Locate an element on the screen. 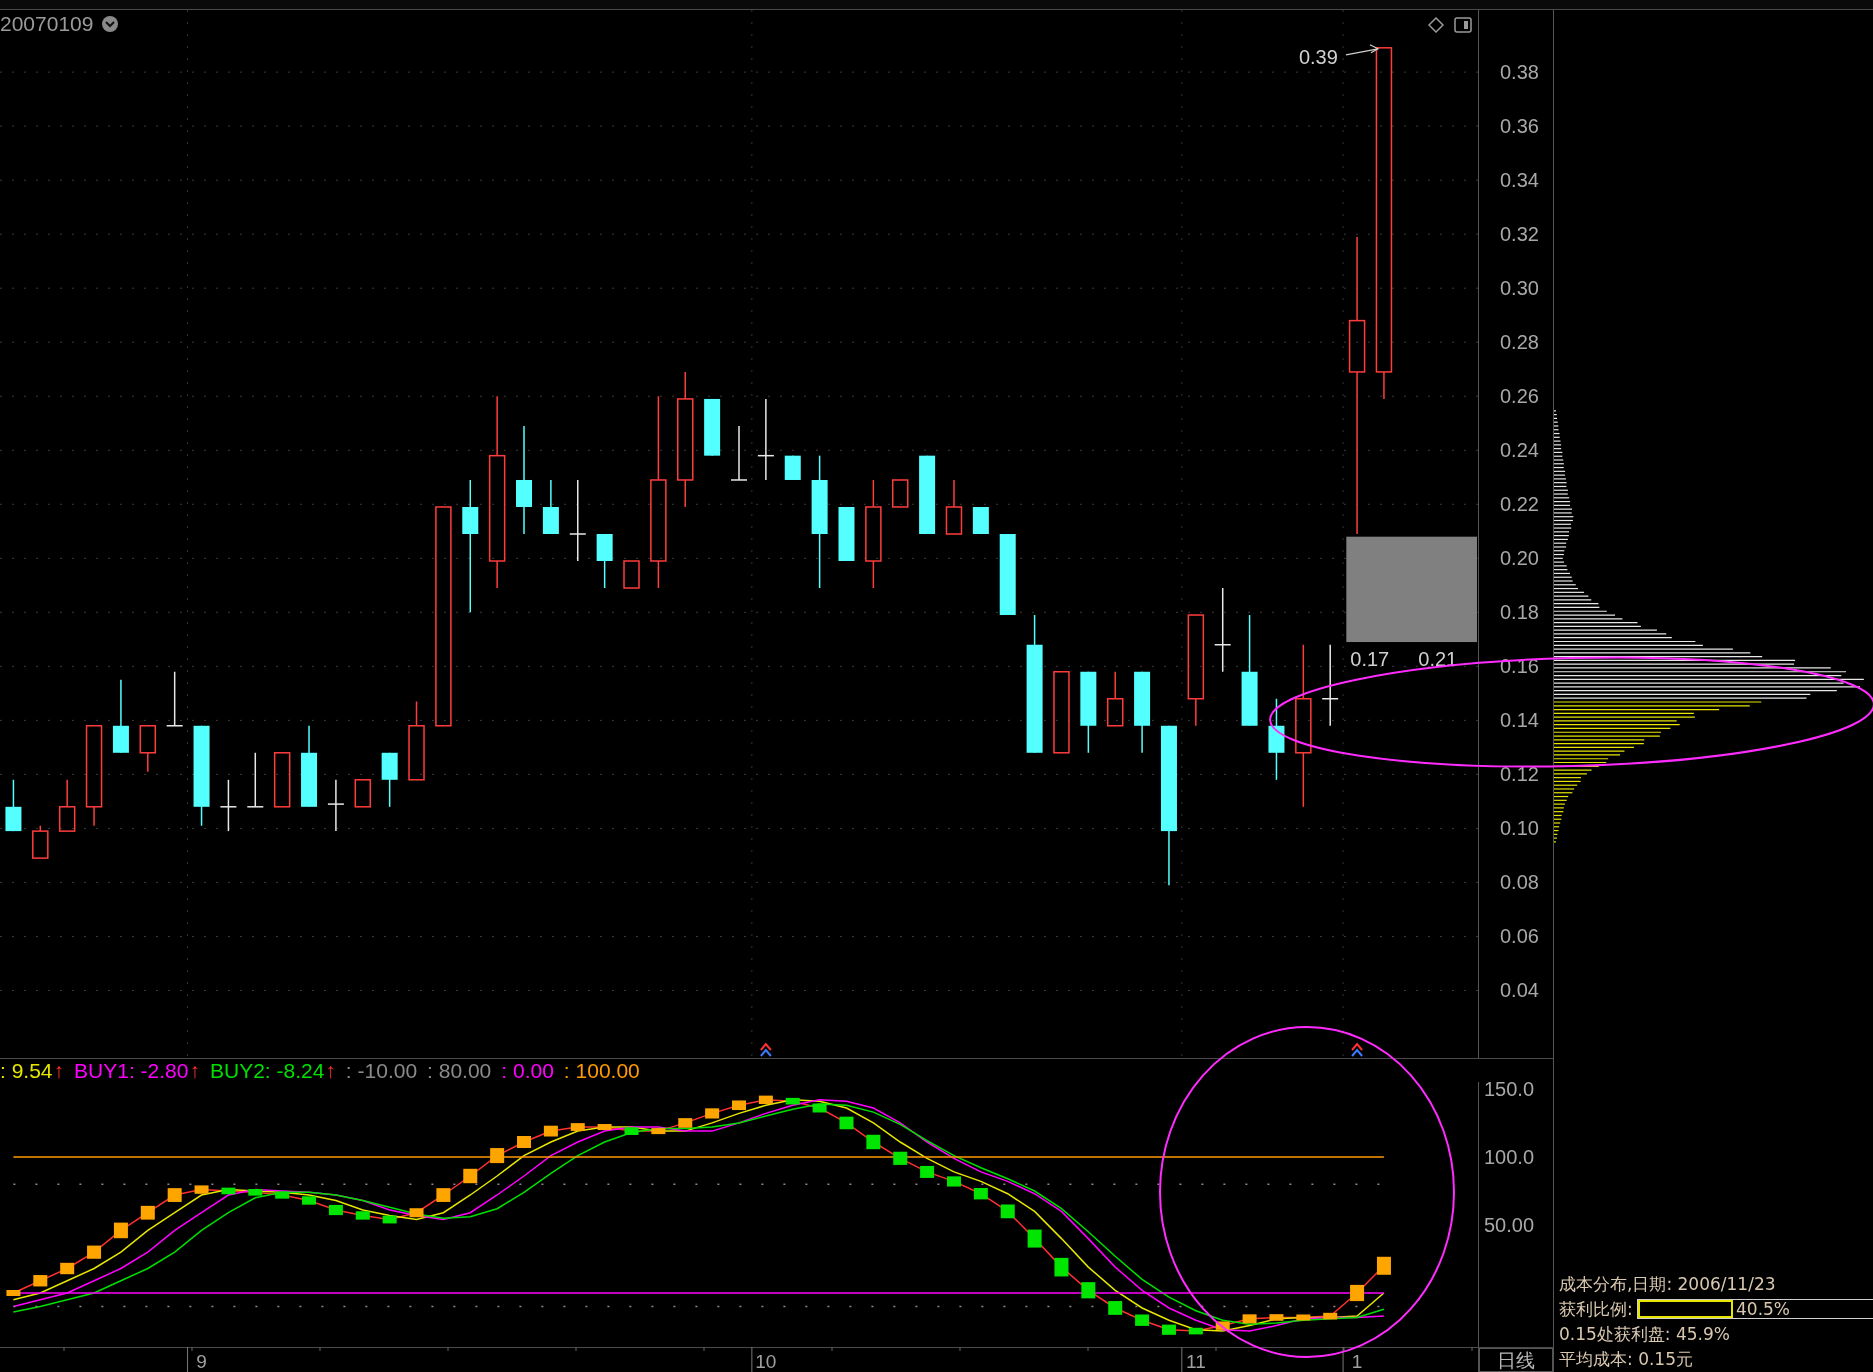 The width and height of the screenshot is (1873, 1372). axis-label: 0.10 is located at coordinates (1519, 828).